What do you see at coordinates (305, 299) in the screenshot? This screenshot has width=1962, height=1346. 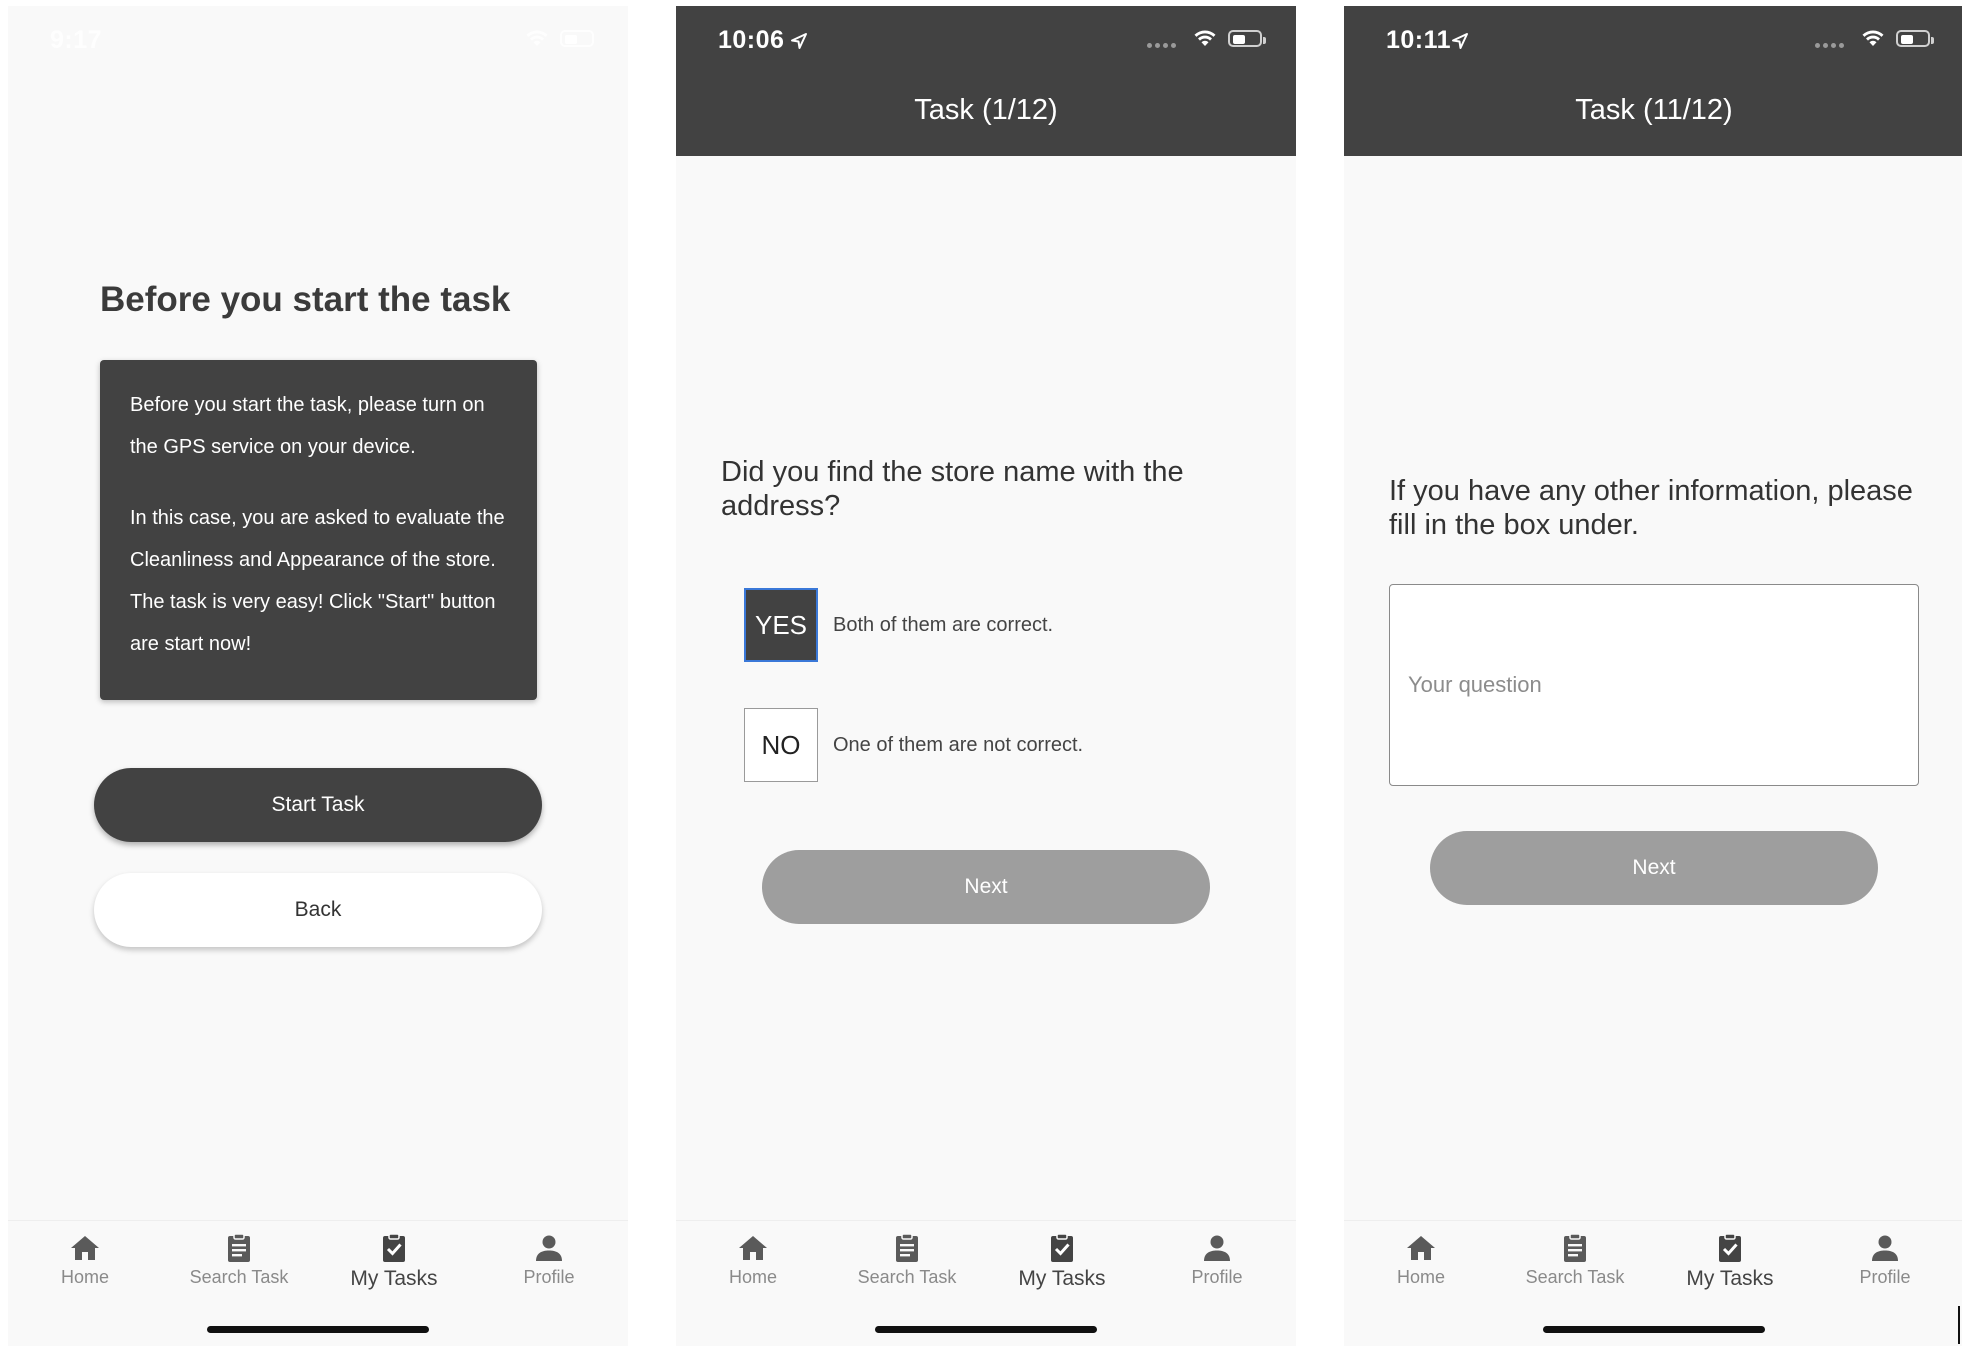 I see `page-title: Before you start the task` at bounding box center [305, 299].